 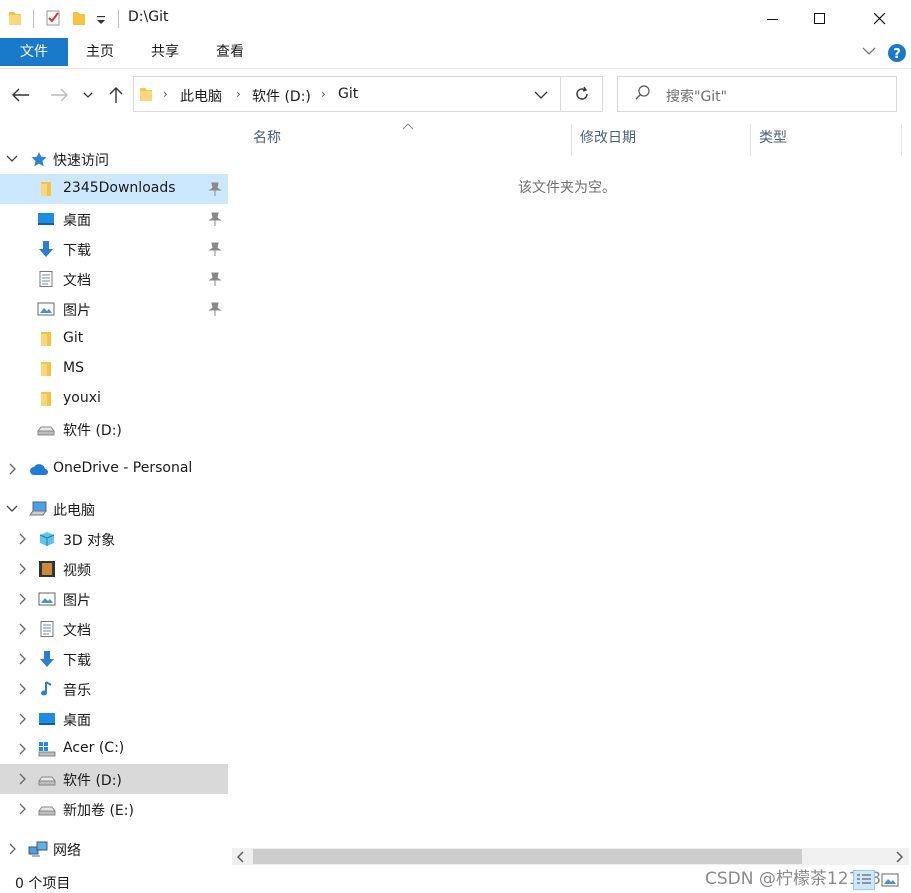 I want to click on nav-label: 音乐, so click(x=77, y=691).